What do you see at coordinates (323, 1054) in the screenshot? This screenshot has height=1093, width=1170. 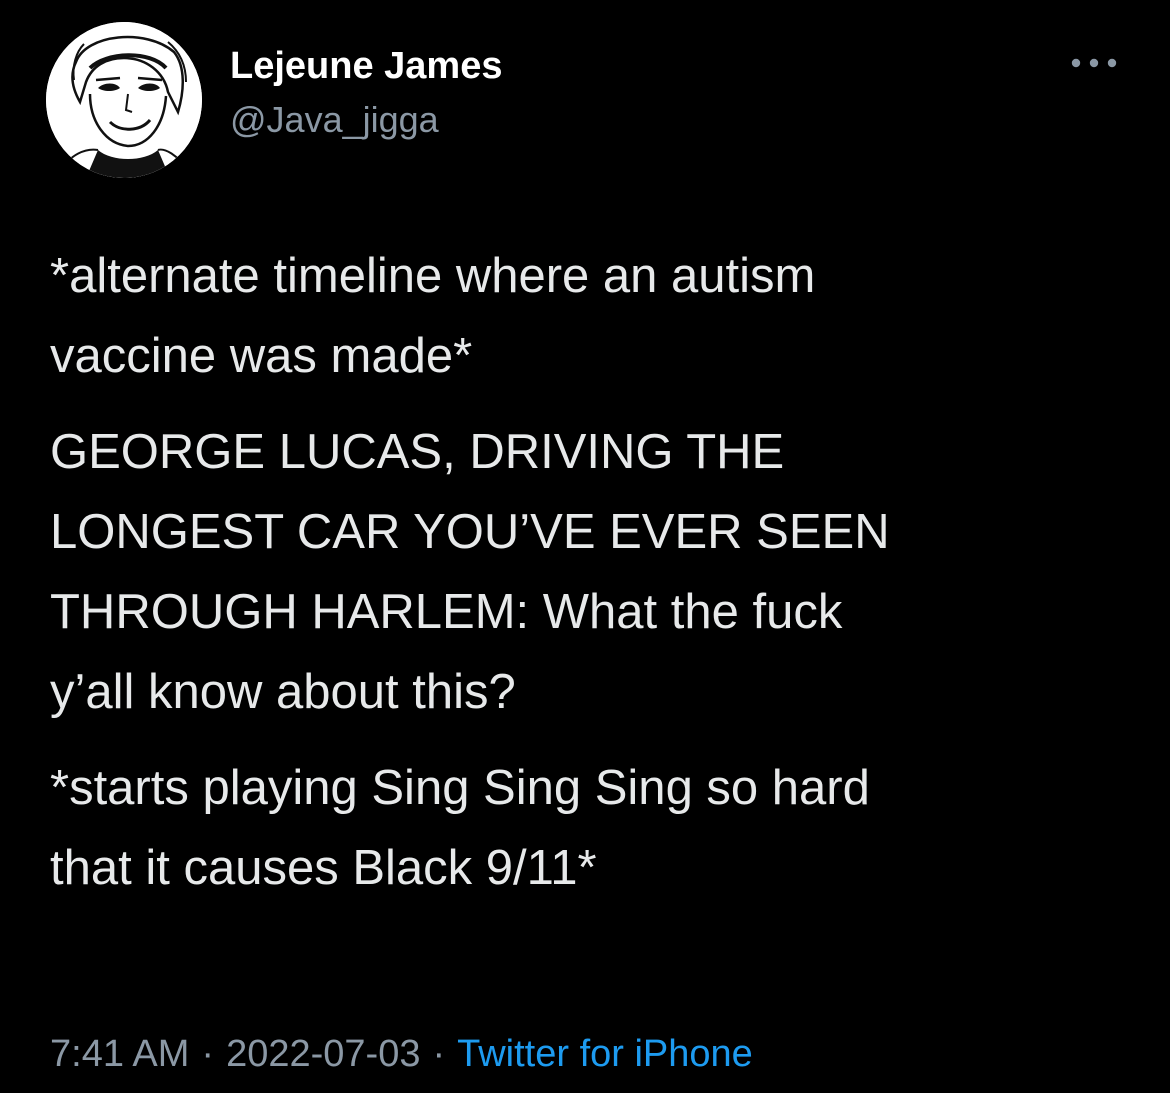 I see `tweet-date: 2022-07-03` at bounding box center [323, 1054].